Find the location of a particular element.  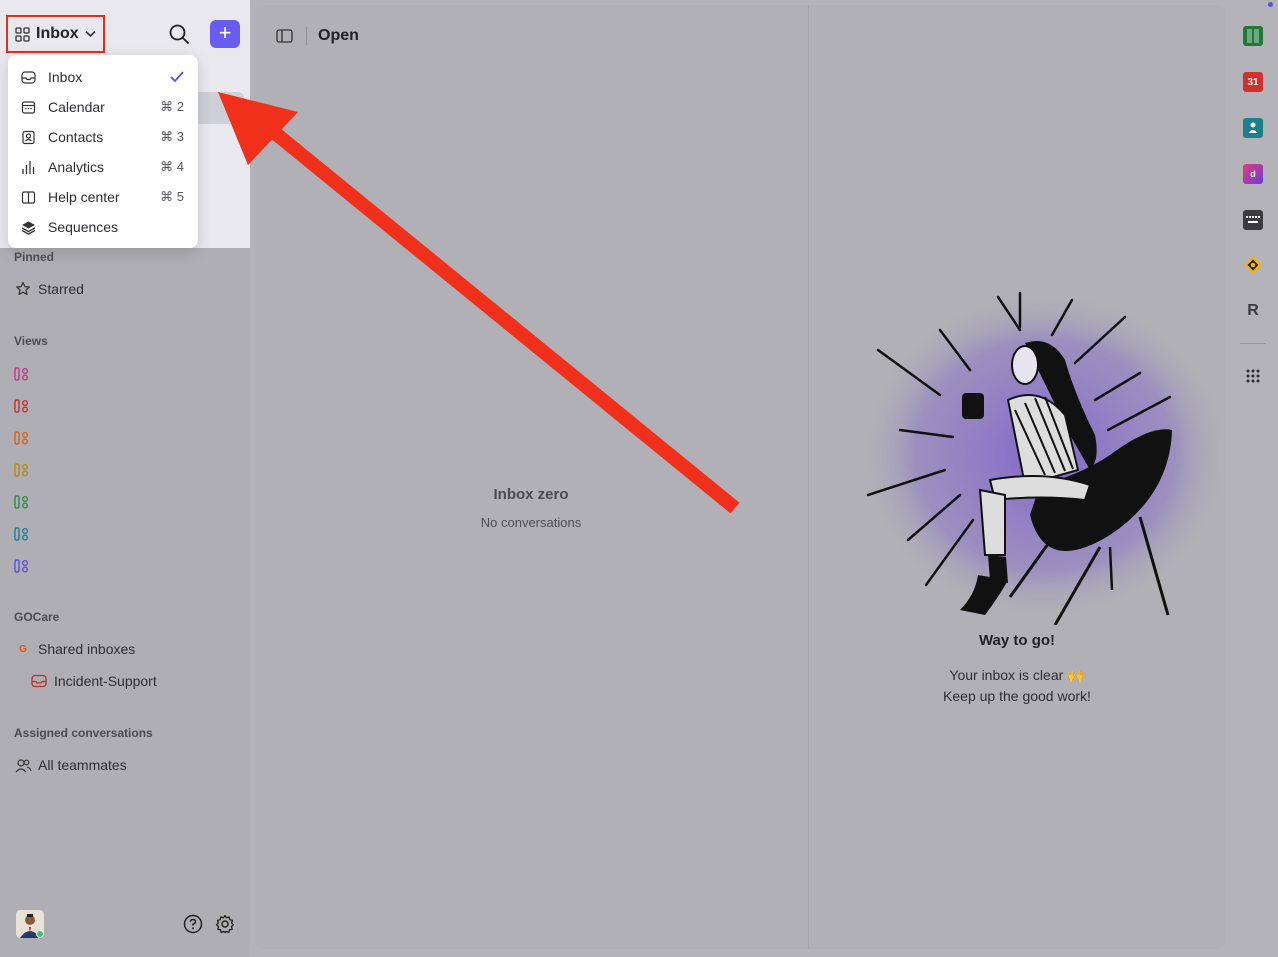

r-app-icon: R is located at coordinates (1253, 311).